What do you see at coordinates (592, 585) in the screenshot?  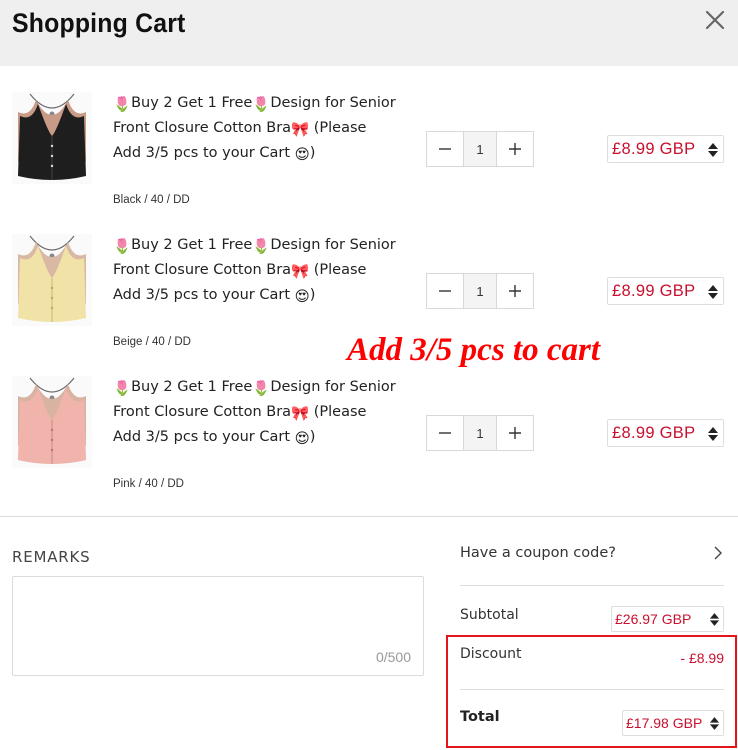 I see `coupon-divider` at bounding box center [592, 585].